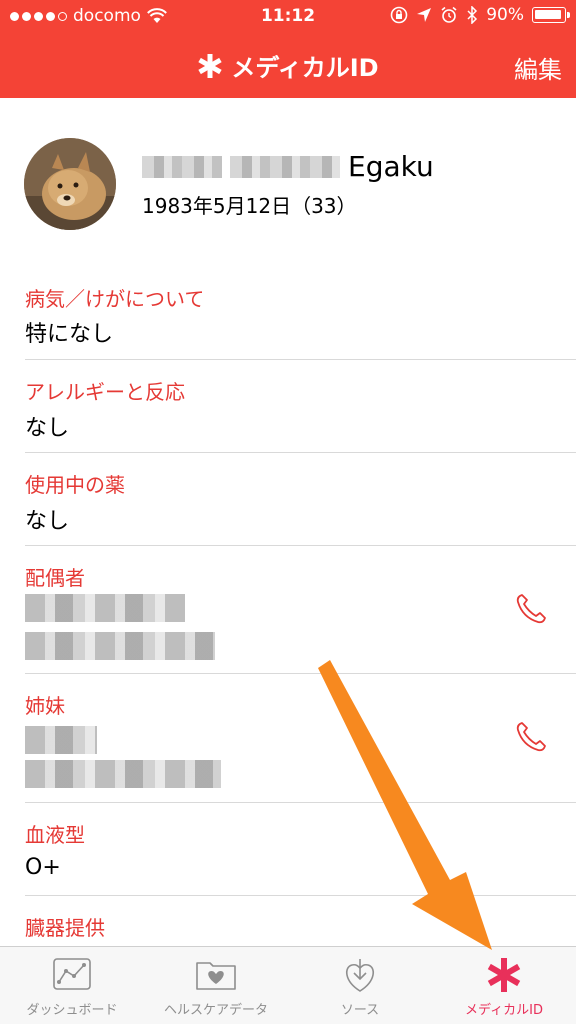 The height and width of the screenshot is (1024, 576). I want to click on section-label: 配偶者, so click(55, 578).